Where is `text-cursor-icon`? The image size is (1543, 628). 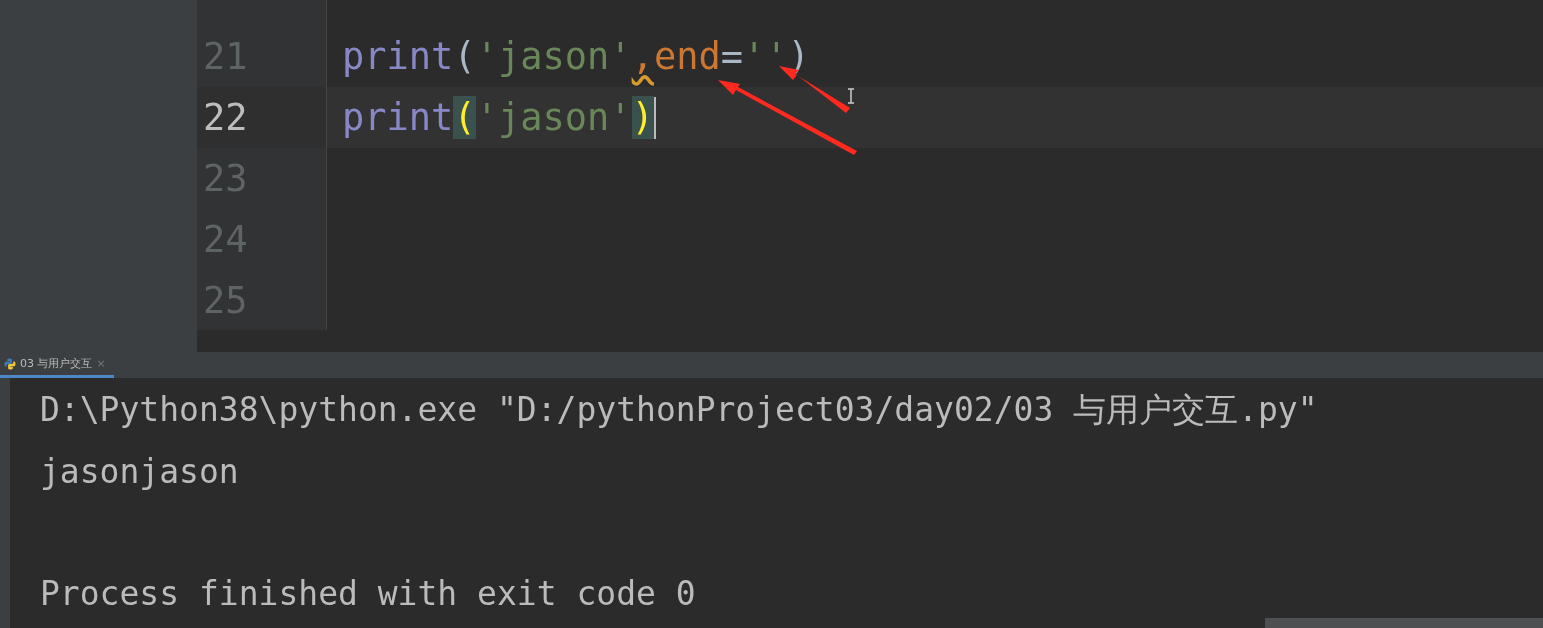 text-cursor-icon is located at coordinates (851, 96).